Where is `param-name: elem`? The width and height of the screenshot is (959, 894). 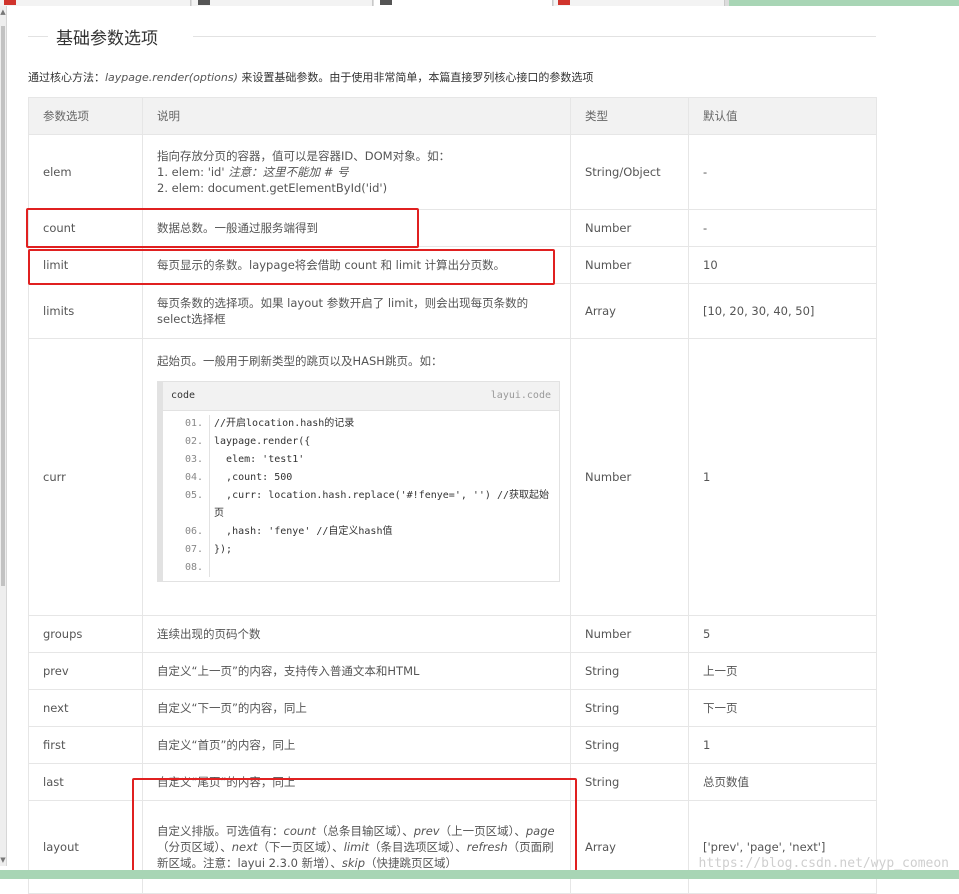
param-name: elem is located at coordinates (85, 172).